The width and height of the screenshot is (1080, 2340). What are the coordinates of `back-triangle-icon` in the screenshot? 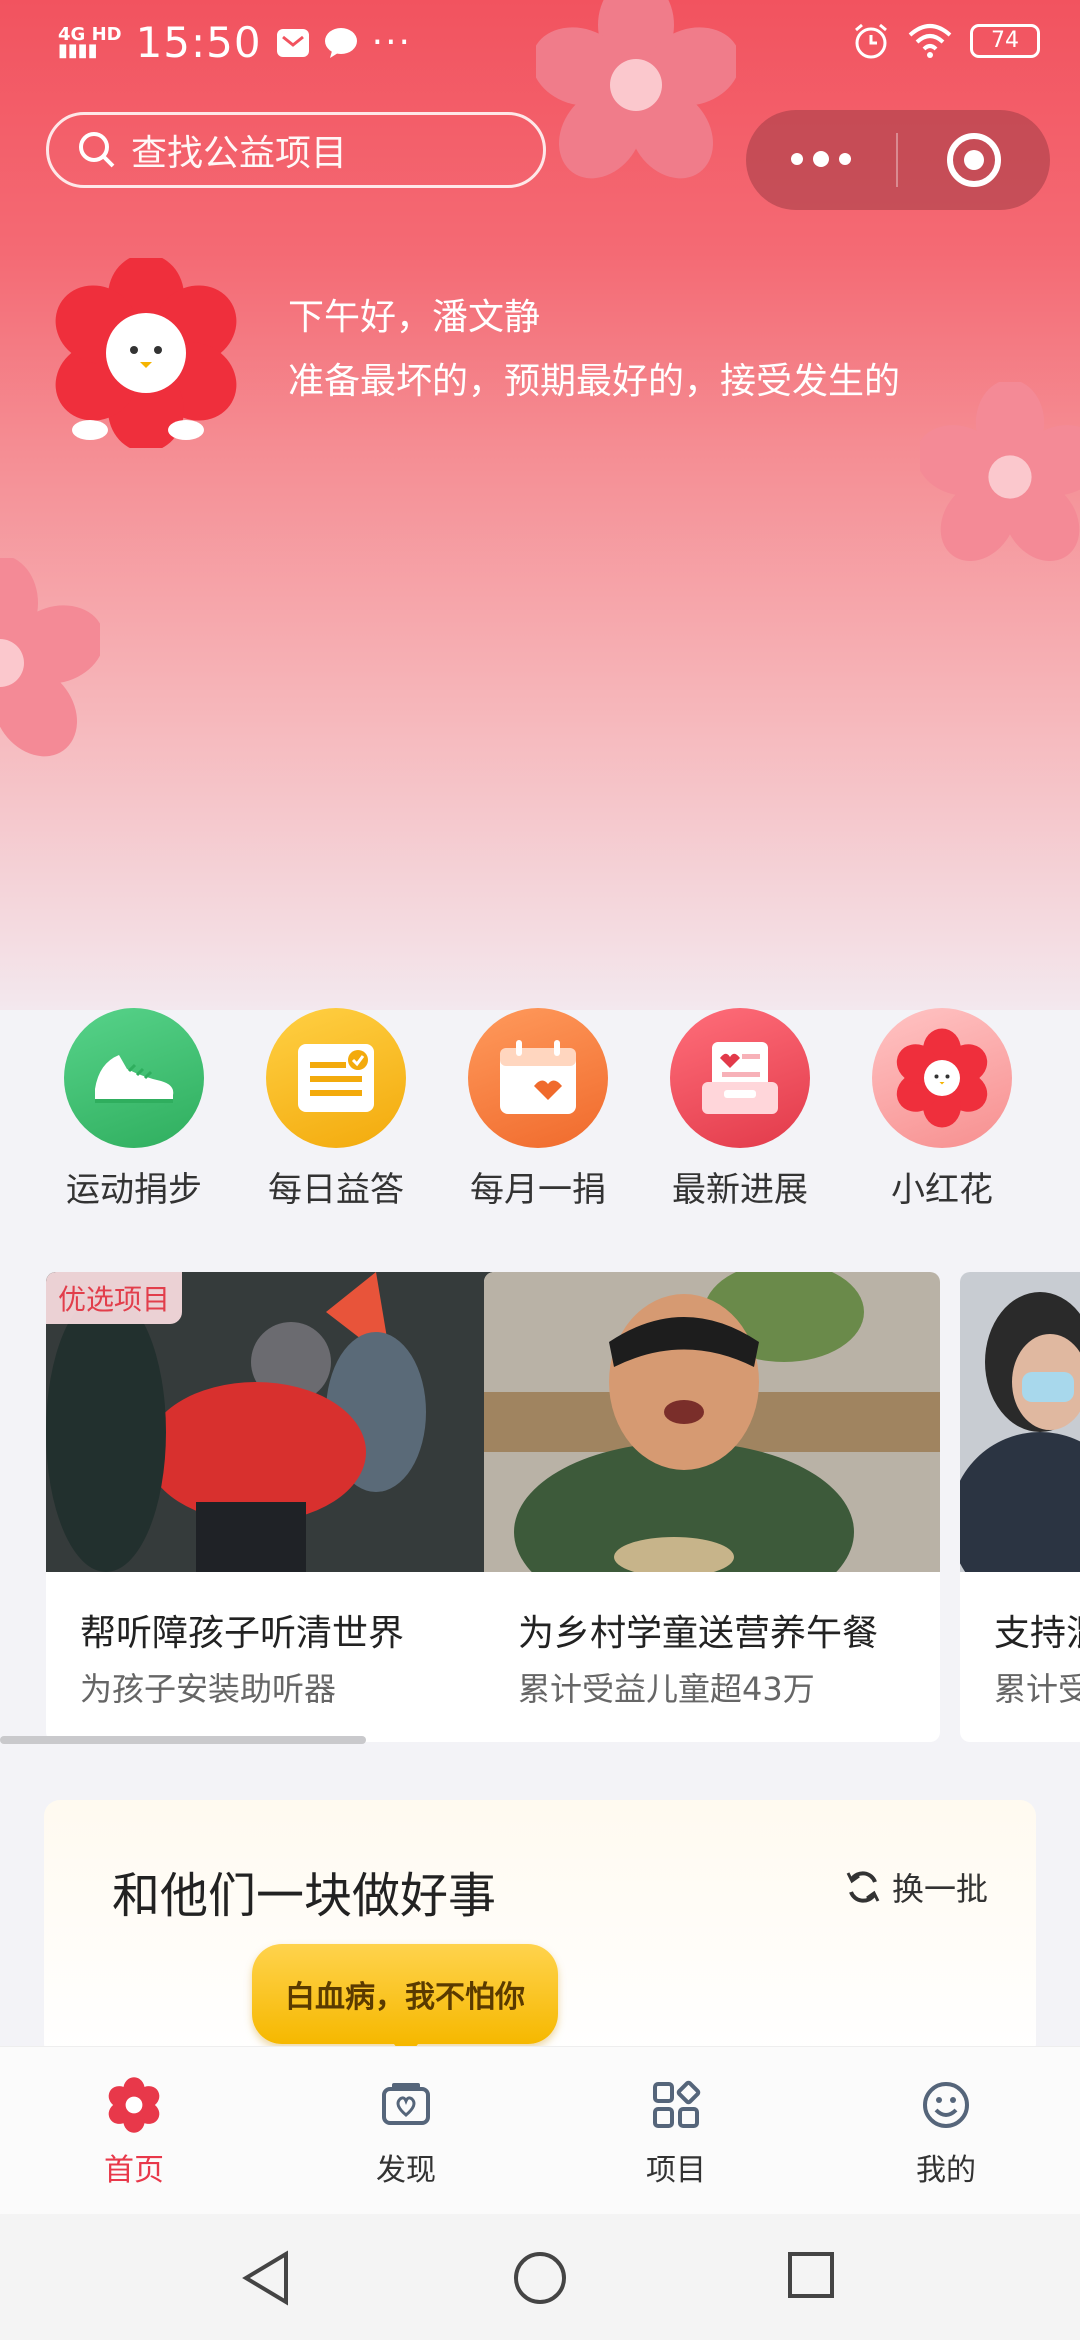 It's located at (266, 2278).